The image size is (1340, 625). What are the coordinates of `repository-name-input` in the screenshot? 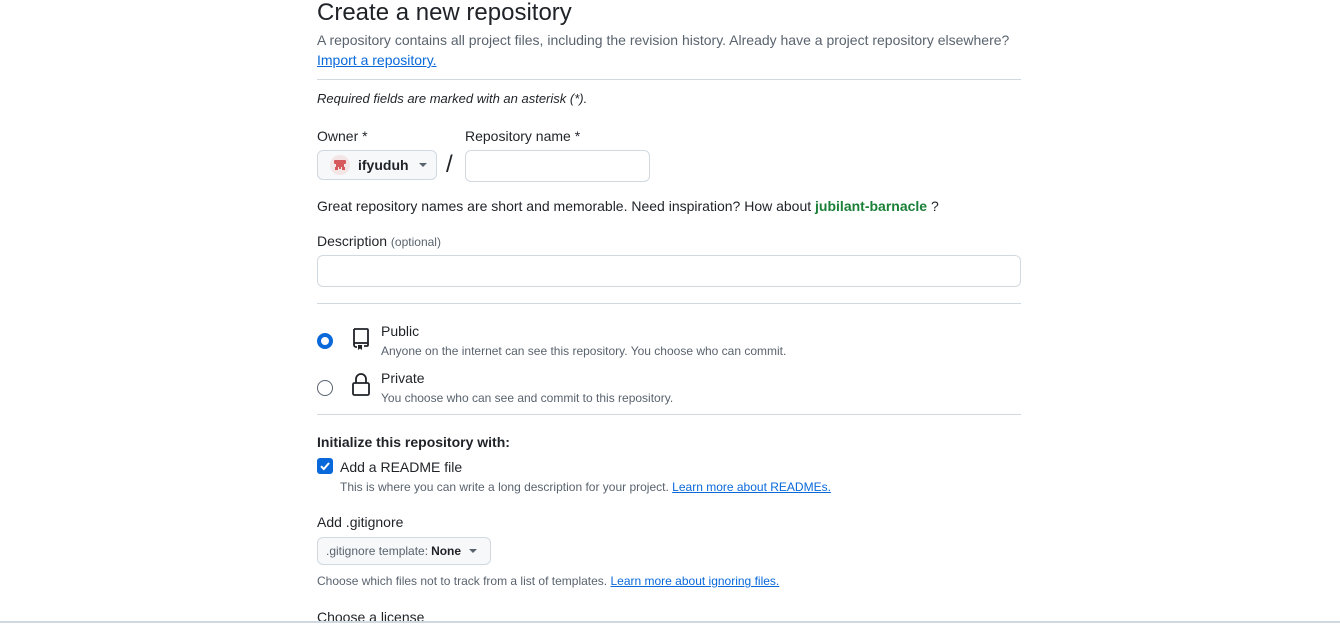 It's located at (557, 166).